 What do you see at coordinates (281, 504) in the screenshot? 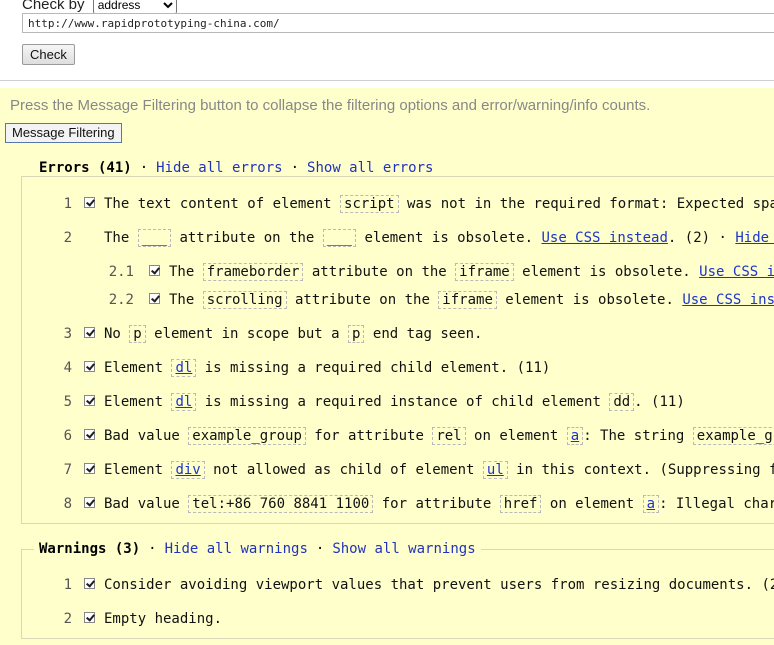
I see `code-token: tel:+86 760 8841 1100` at bounding box center [281, 504].